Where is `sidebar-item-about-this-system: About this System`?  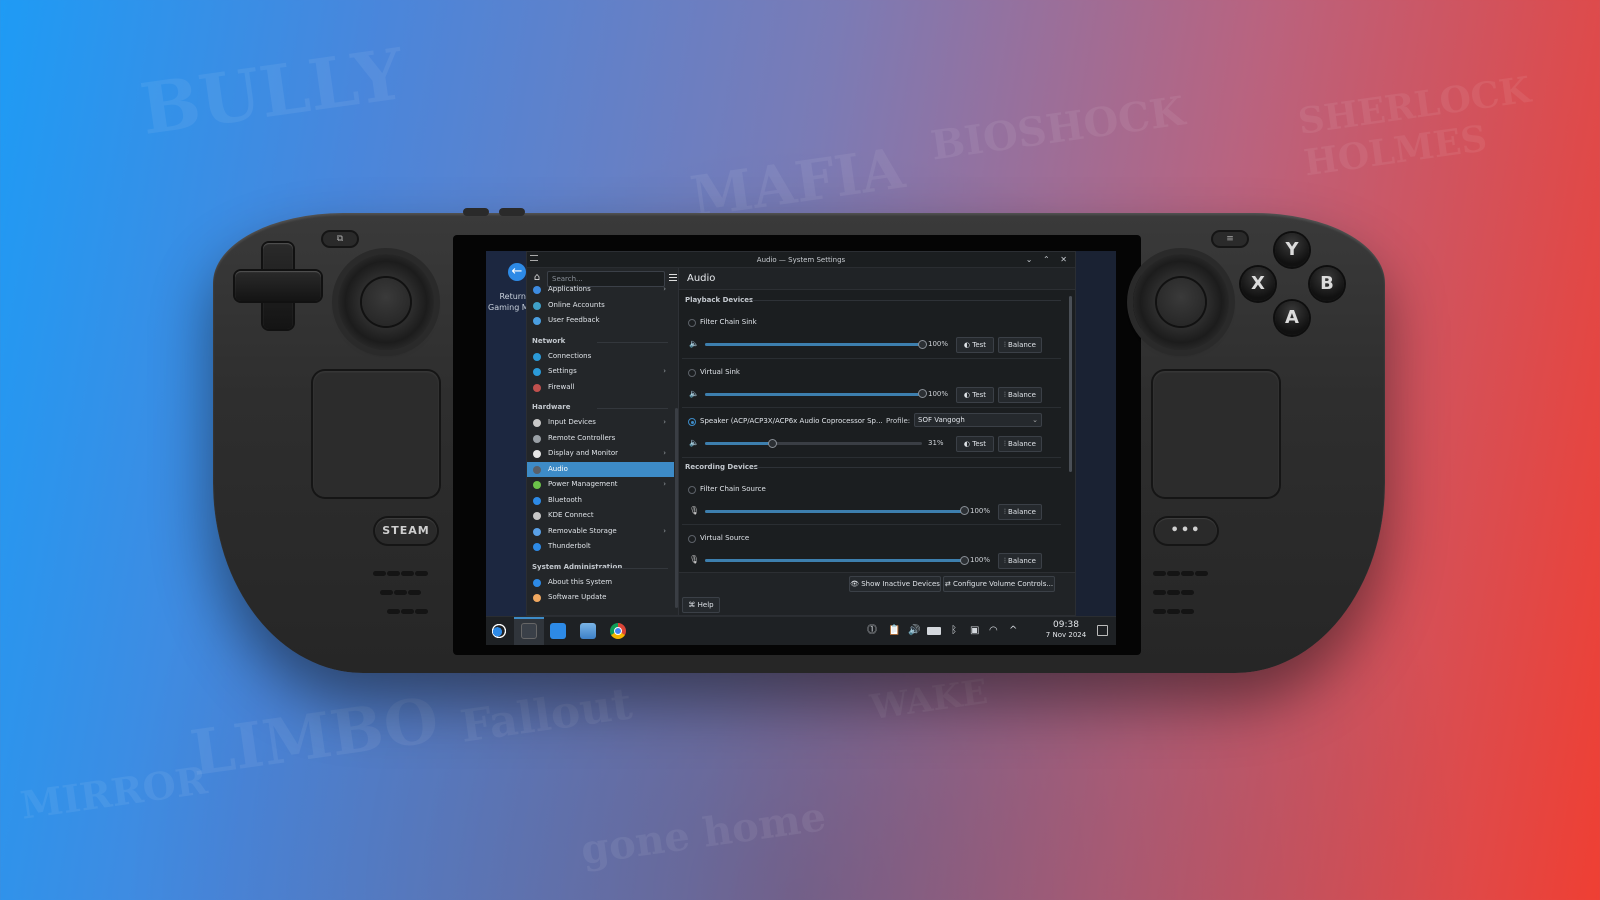
sidebar-item-about-this-system: About this System is located at coordinates (600, 583).